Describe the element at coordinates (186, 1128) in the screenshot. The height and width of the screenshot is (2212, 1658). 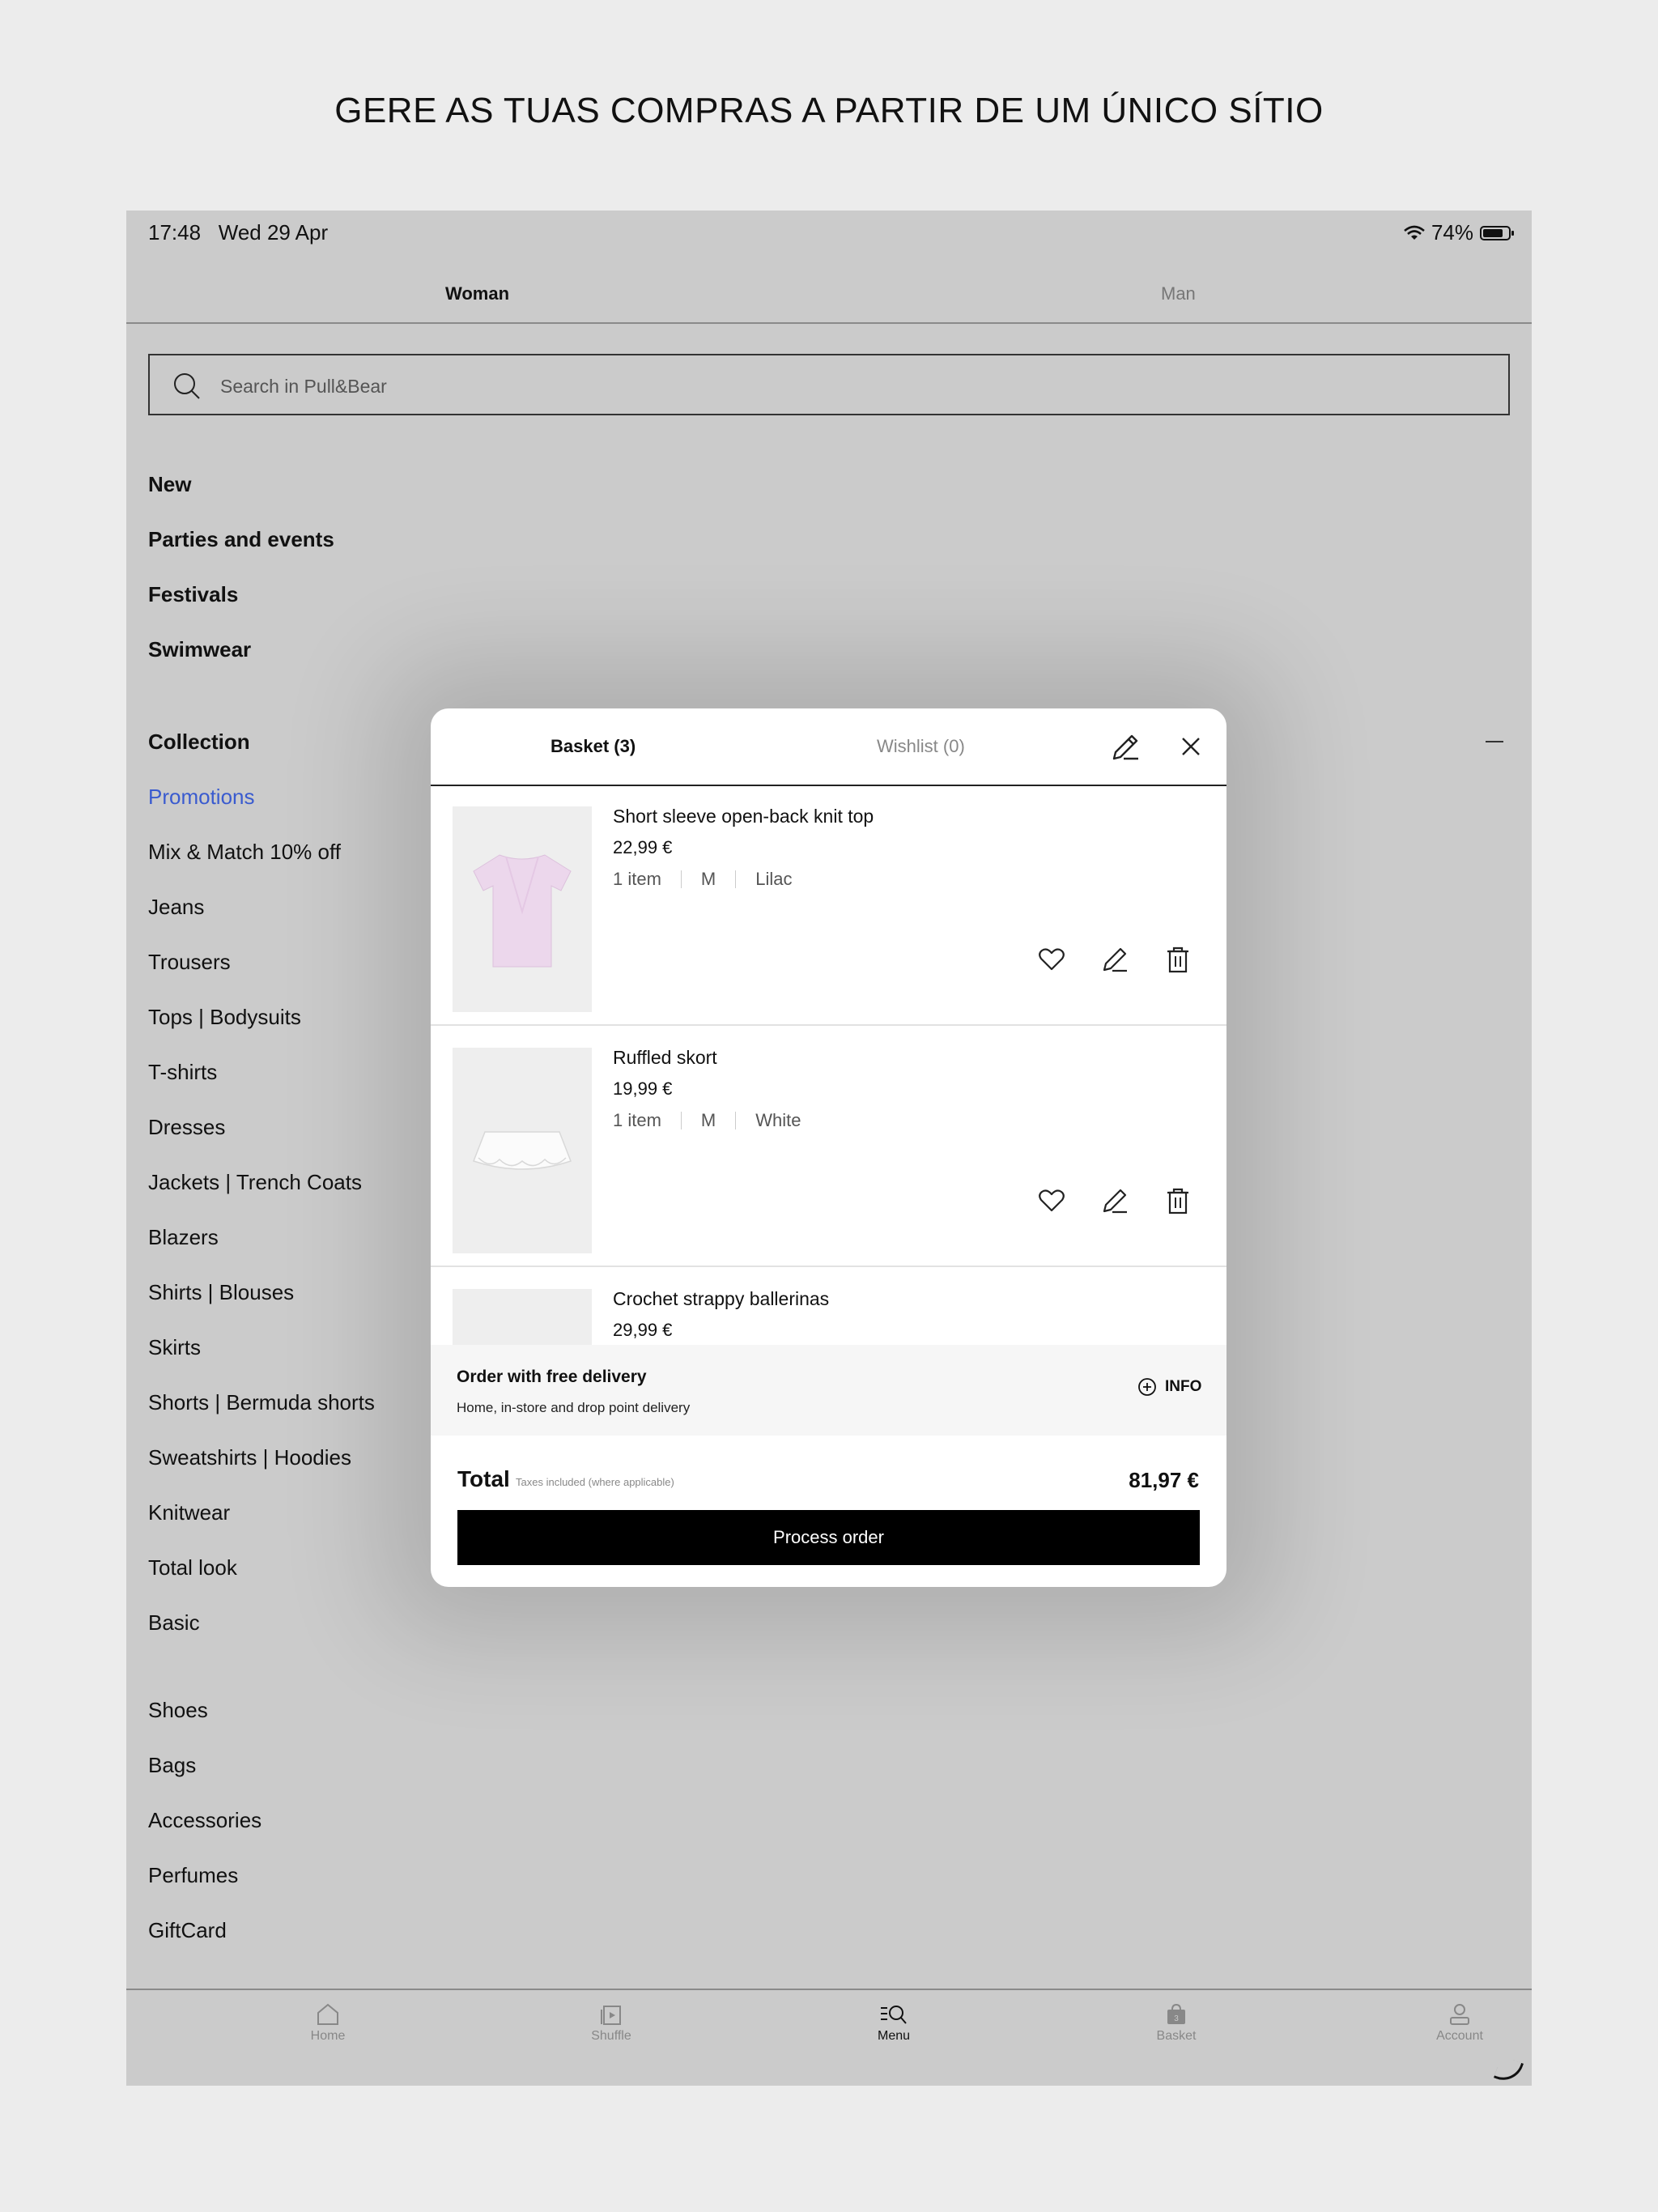
I see `menu-item-dresses: Dresses` at that location.